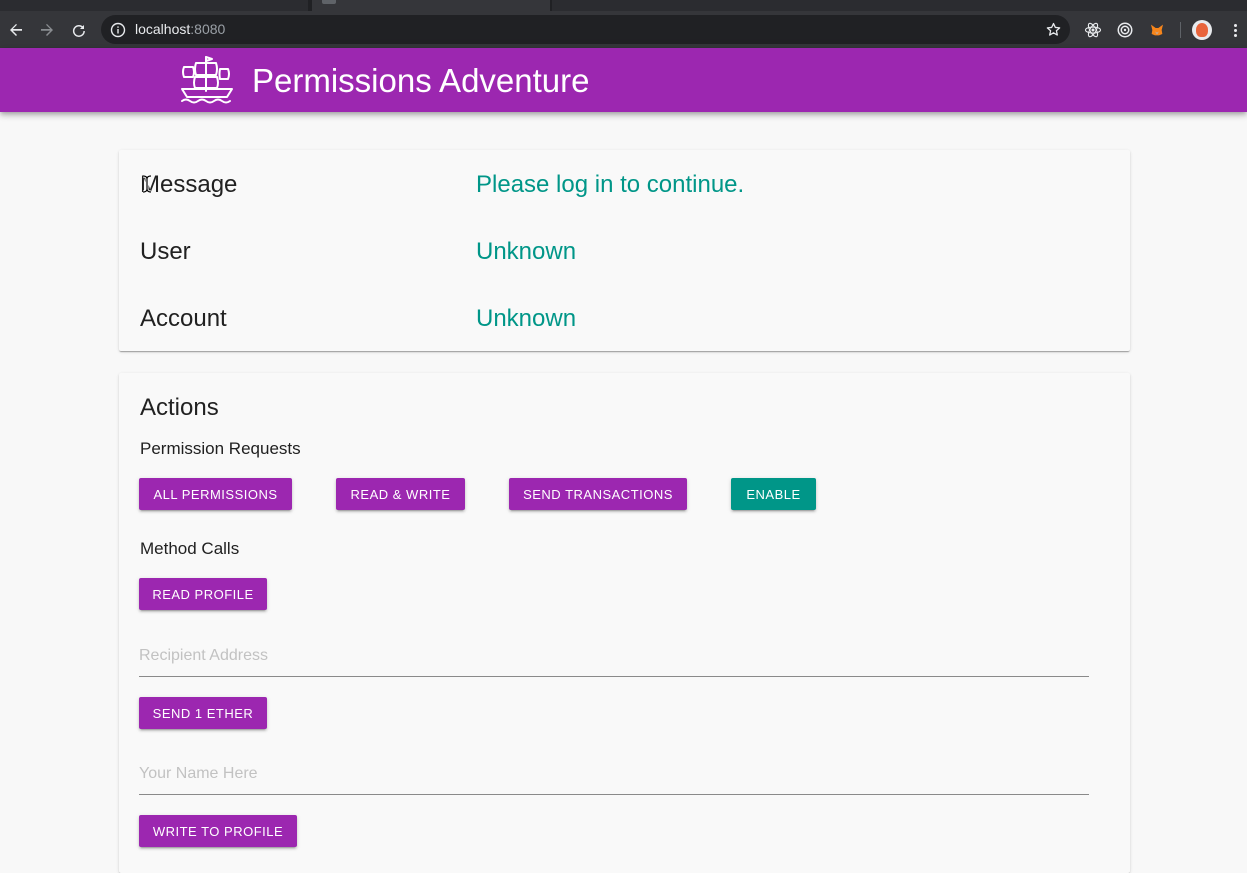 This screenshot has height=873, width=1247. What do you see at coordinates (329, 2) in the screenshot?
I see `tab-favicon-icon` at bounding box center [329, 2].